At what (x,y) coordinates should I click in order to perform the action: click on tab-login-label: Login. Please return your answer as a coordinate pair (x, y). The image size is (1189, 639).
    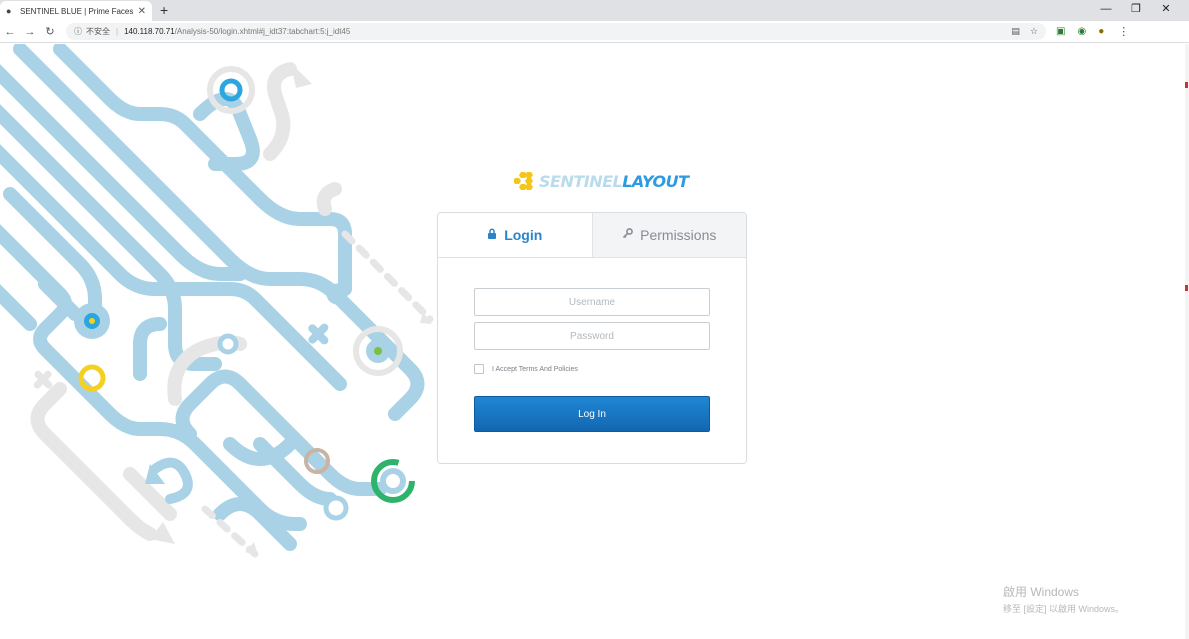
    Looking at the image, I should click on (523, 235).